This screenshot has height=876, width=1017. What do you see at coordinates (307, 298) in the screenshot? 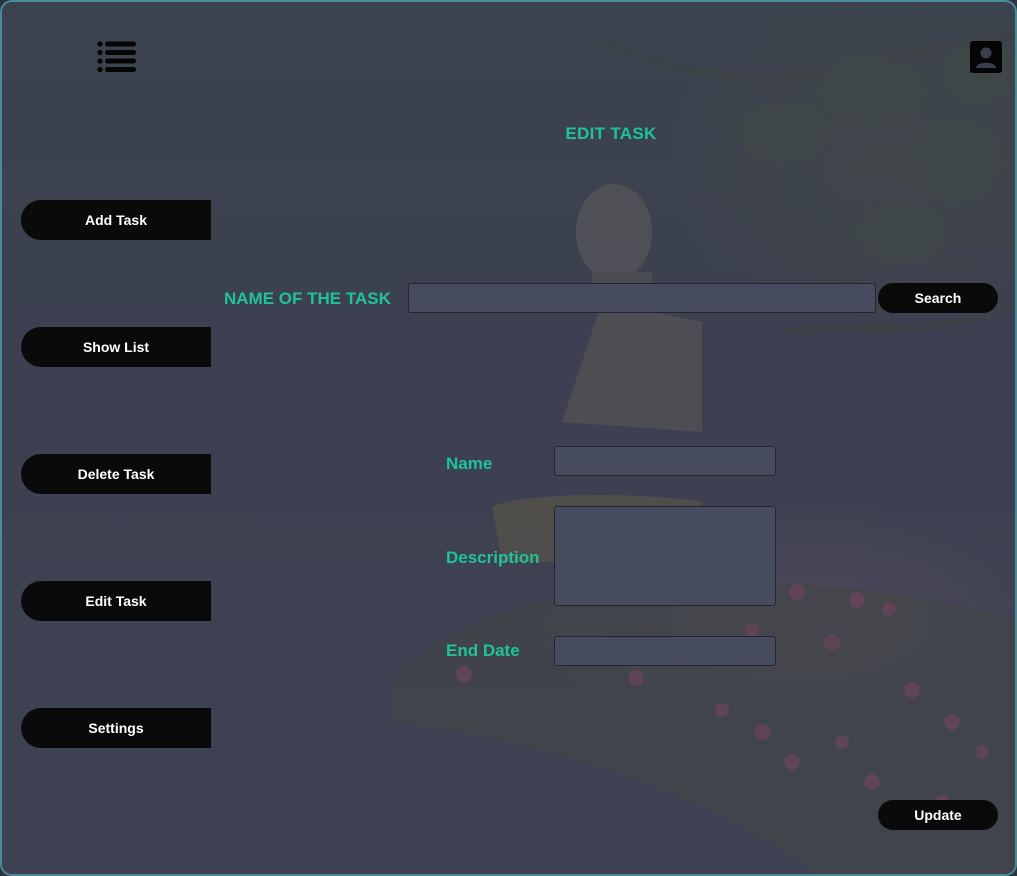
I see `task-name-search-label: NAME OF THE TASK` at bounding box center [307, 298].